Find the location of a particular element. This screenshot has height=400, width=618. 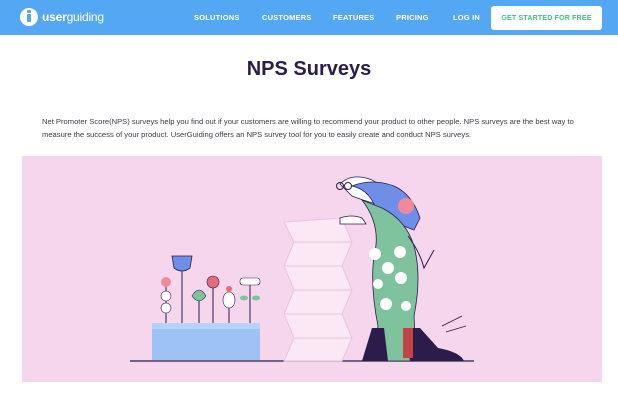

flowers is located at coordinates (210, 284).